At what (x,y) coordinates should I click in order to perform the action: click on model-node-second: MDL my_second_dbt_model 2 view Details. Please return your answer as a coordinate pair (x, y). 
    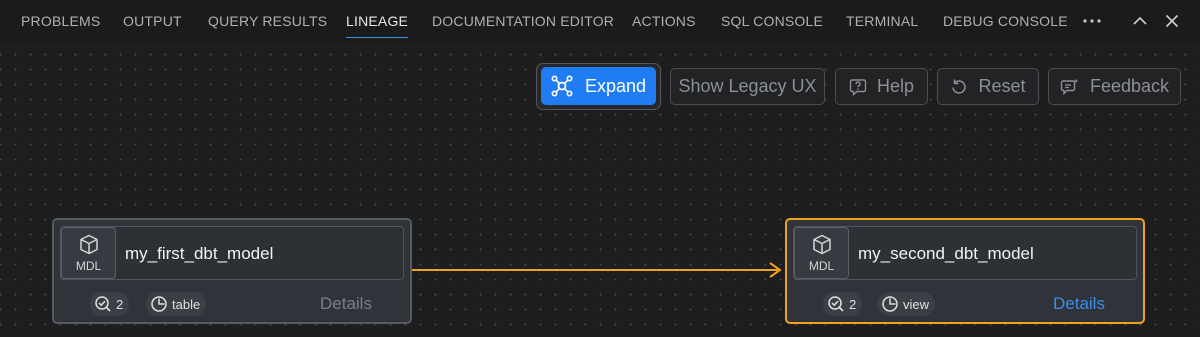
    Looking at the image, I should click on (965, 271).